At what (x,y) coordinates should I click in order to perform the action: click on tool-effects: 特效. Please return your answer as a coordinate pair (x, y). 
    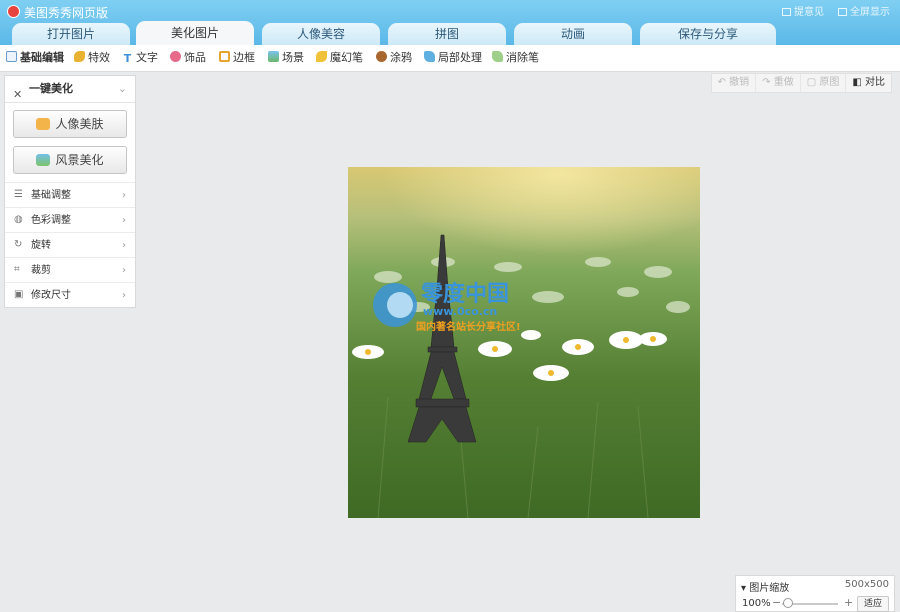
    Looking at the image, I should click on (92, 58).